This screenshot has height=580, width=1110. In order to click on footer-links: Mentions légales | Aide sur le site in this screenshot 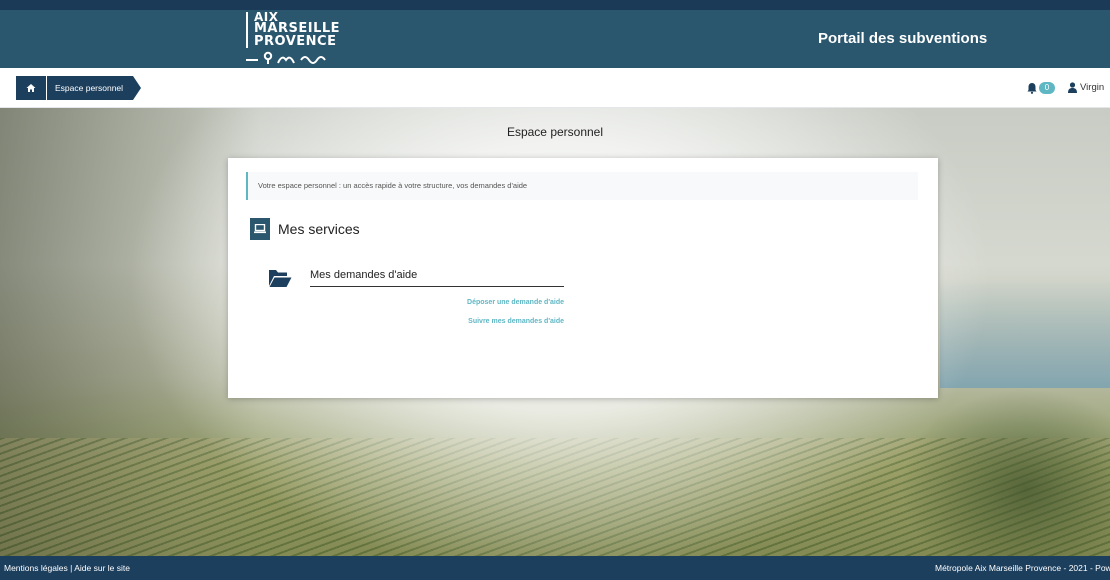, I will do `click(67, 568)`.